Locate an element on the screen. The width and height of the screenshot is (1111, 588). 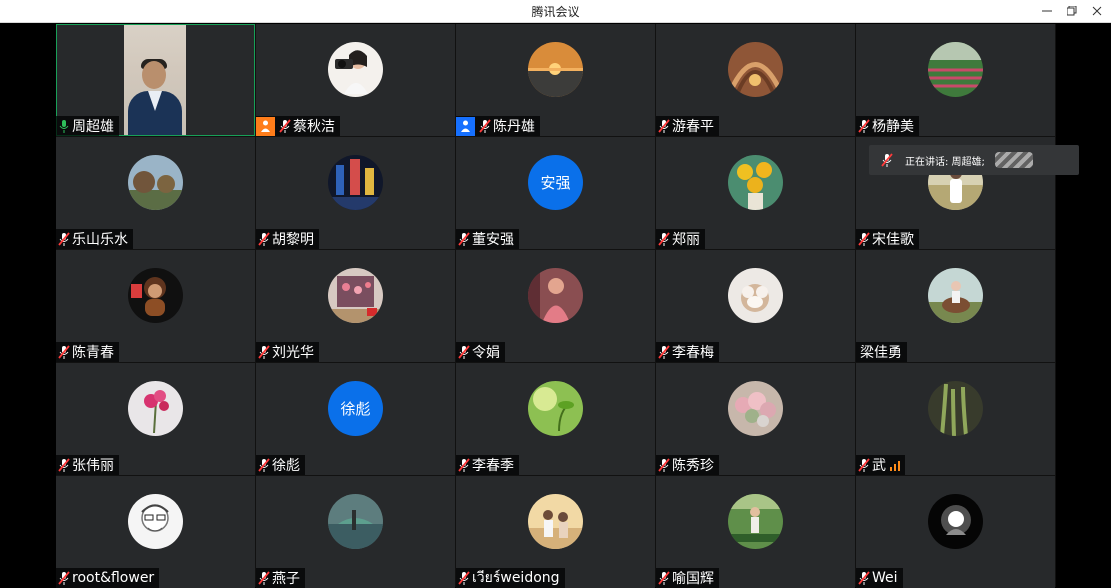
participant-tile: 游春平 is located at coordinates (755, 80).